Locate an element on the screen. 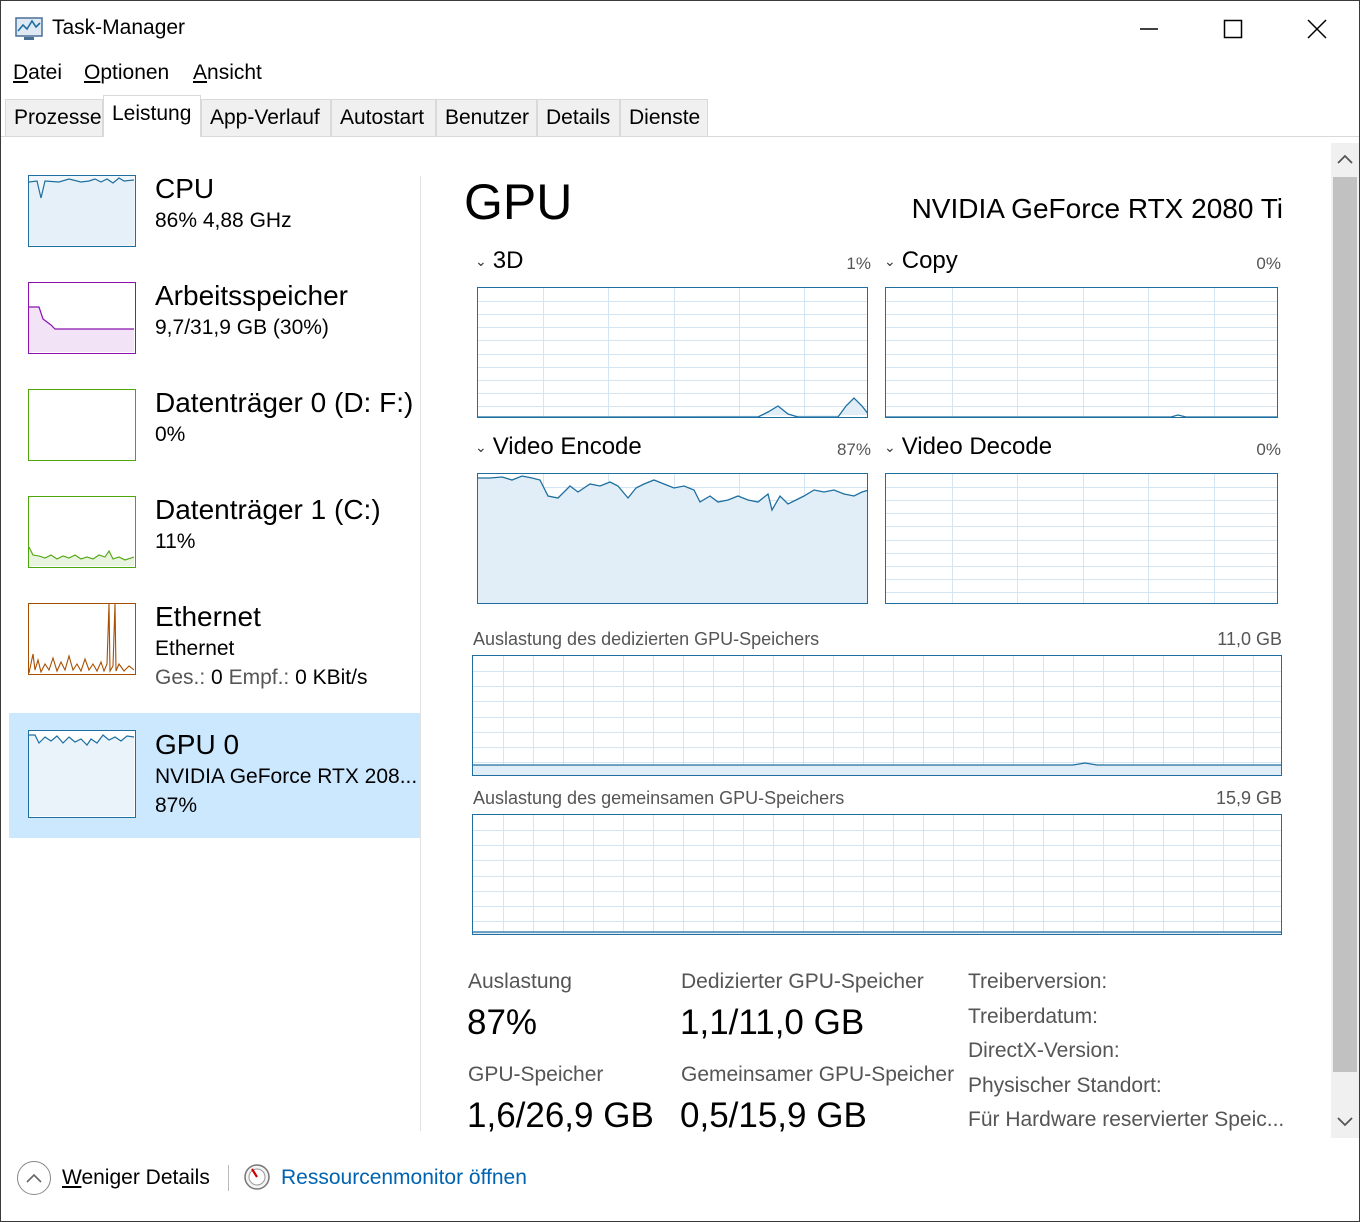  sidebar-item-value: 11% is located at coordinates (175, 541).